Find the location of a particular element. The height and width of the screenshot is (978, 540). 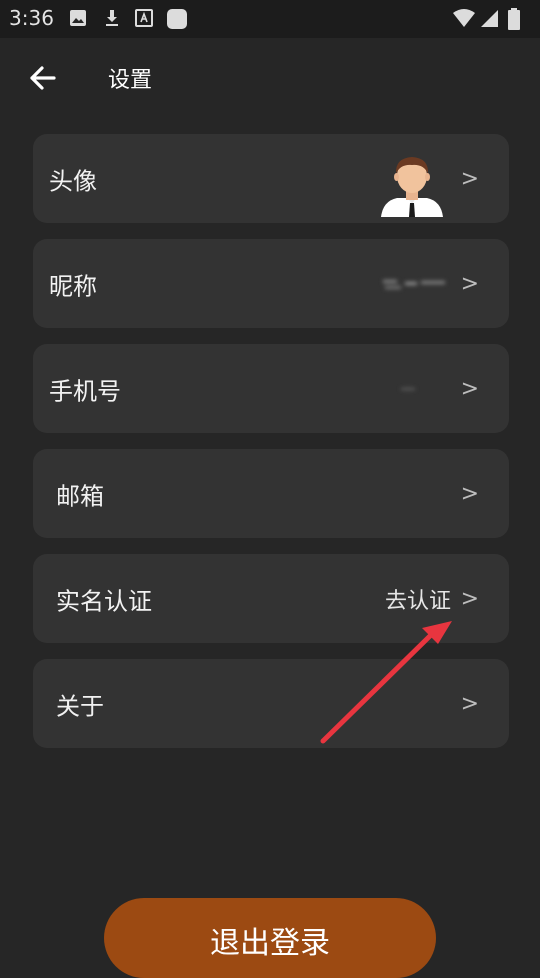

wifi-icon is located at coordinates (464, 18).